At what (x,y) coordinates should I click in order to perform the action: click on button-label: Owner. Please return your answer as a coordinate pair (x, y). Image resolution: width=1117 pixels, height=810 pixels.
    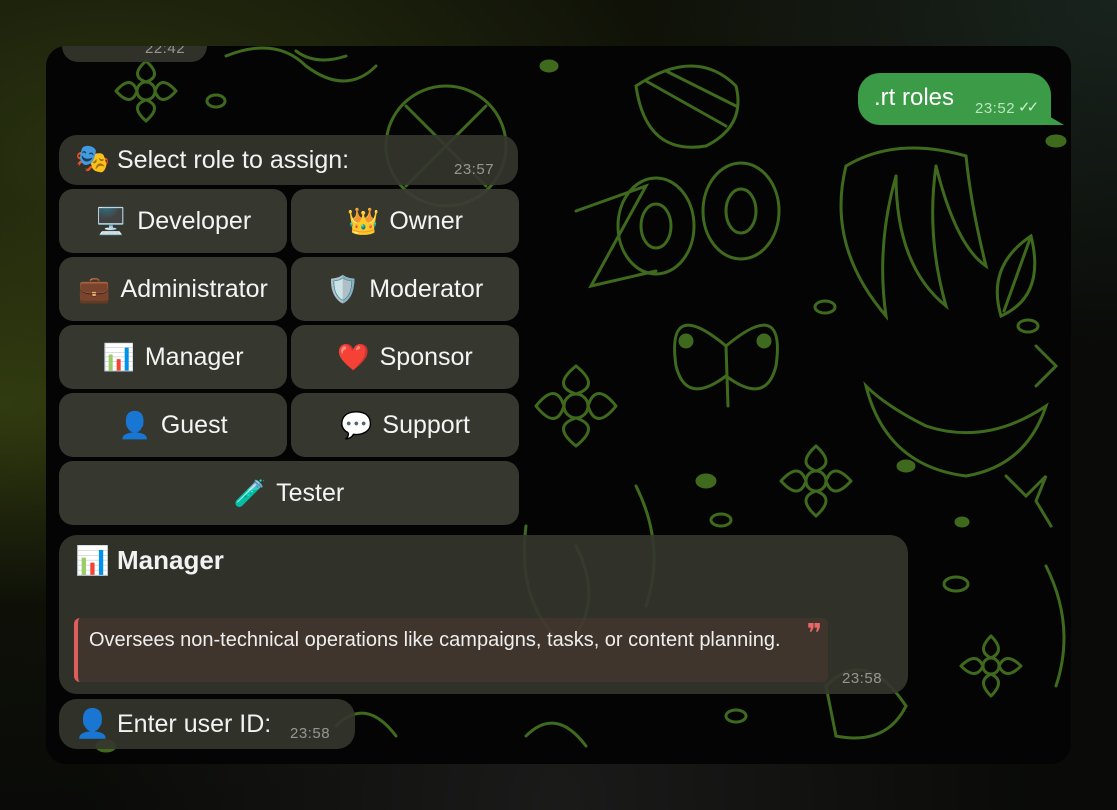
    Looking at the image, I should click on (426, 220).